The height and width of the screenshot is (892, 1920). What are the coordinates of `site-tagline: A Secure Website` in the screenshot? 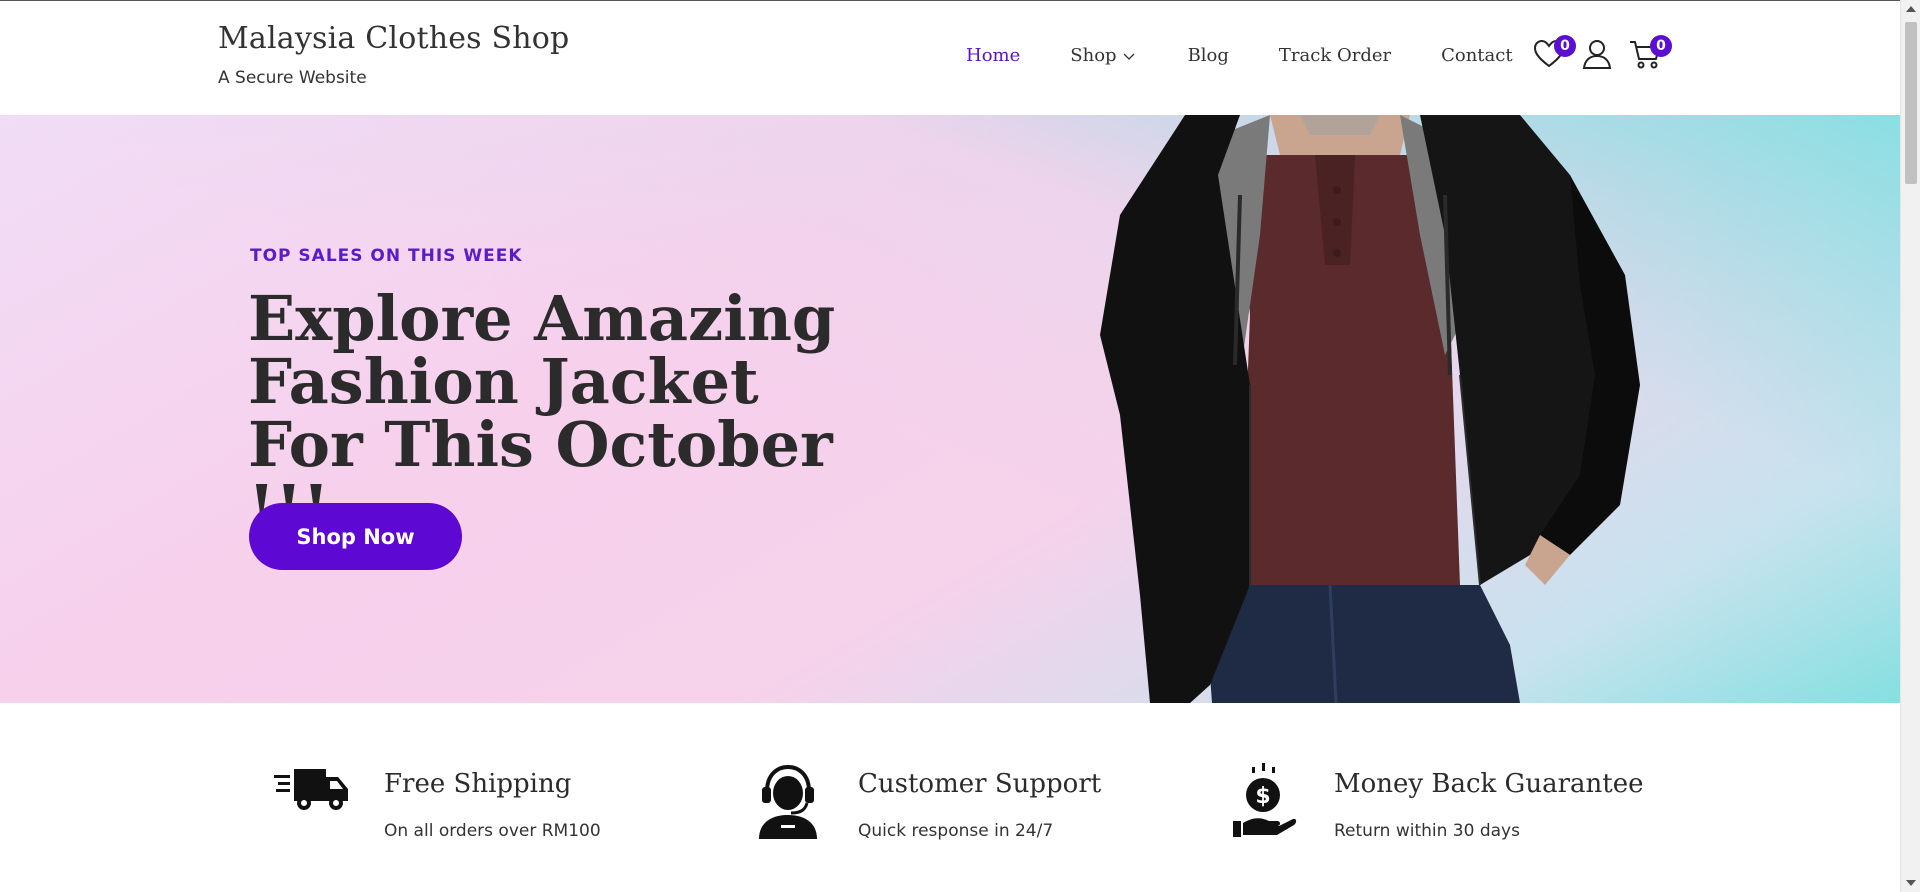 It's located at (292, 78).